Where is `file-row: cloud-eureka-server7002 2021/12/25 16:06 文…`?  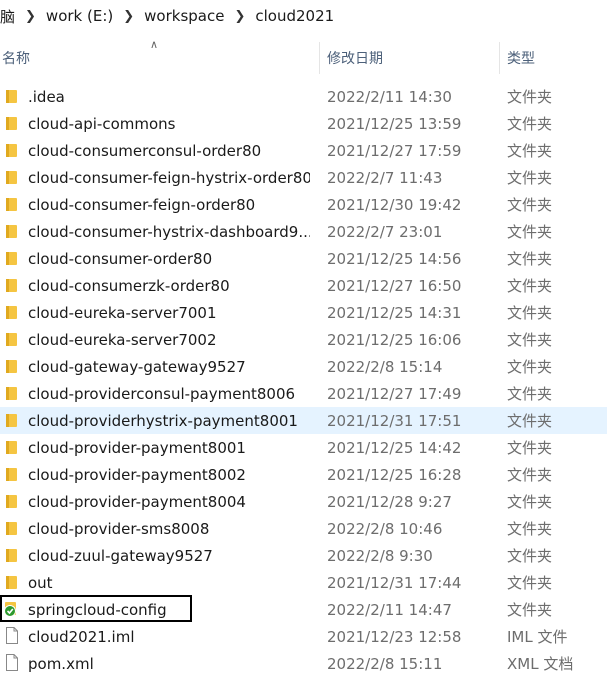
file-row: cloud-eureka-server7002 2021/12/25 16:06 文… is located at coordinates (303, 339).